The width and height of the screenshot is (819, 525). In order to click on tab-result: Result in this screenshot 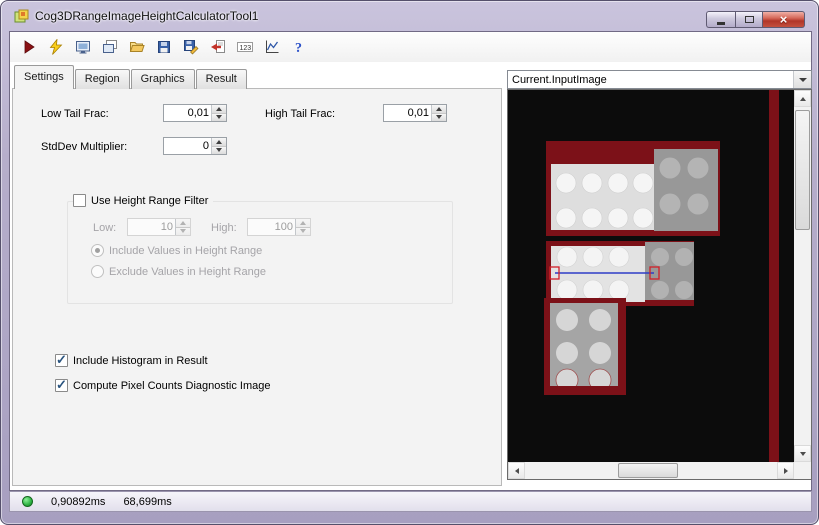, I will do `click(221, 79)`.